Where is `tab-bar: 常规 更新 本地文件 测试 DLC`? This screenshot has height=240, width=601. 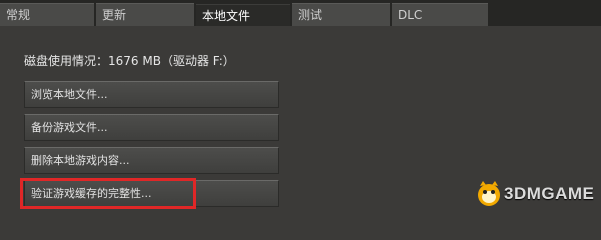
tab-bar: 常规 更新 本地文件 测试 DLC is located at coordinates (300, 13).